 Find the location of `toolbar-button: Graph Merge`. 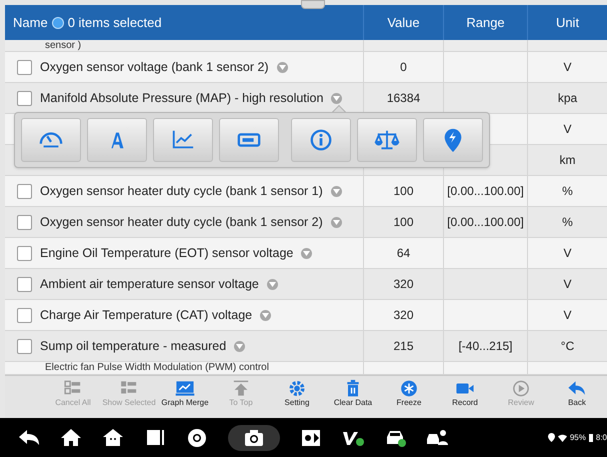

toolbar-button: Graph Merge is located at coordinates (185, 397).